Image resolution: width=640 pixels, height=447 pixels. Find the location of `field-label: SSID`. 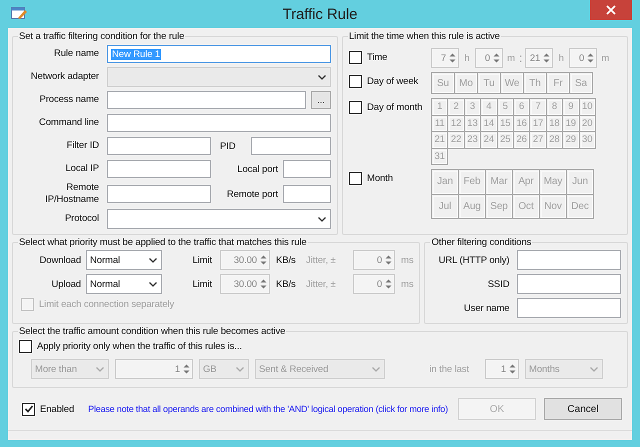

field-label: SSID is located at coordinates (498, 284).